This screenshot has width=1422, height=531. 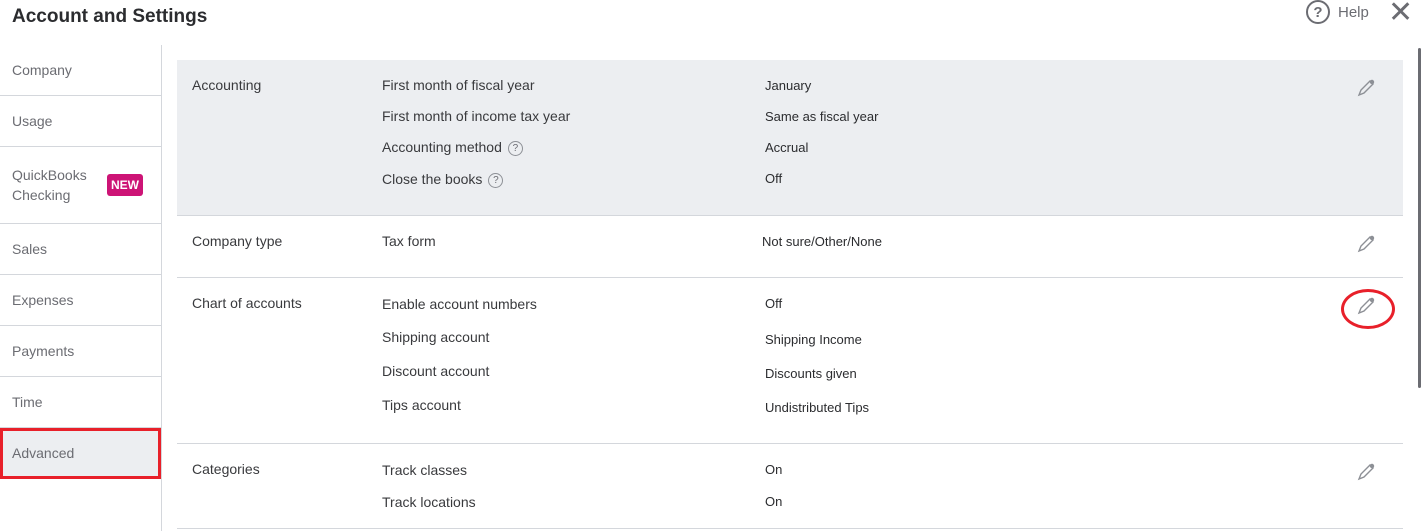 What do you see at coordinates (1368, 309) in the screenshot?
I see `annotation-circle` at bounding box center [1368, 309].